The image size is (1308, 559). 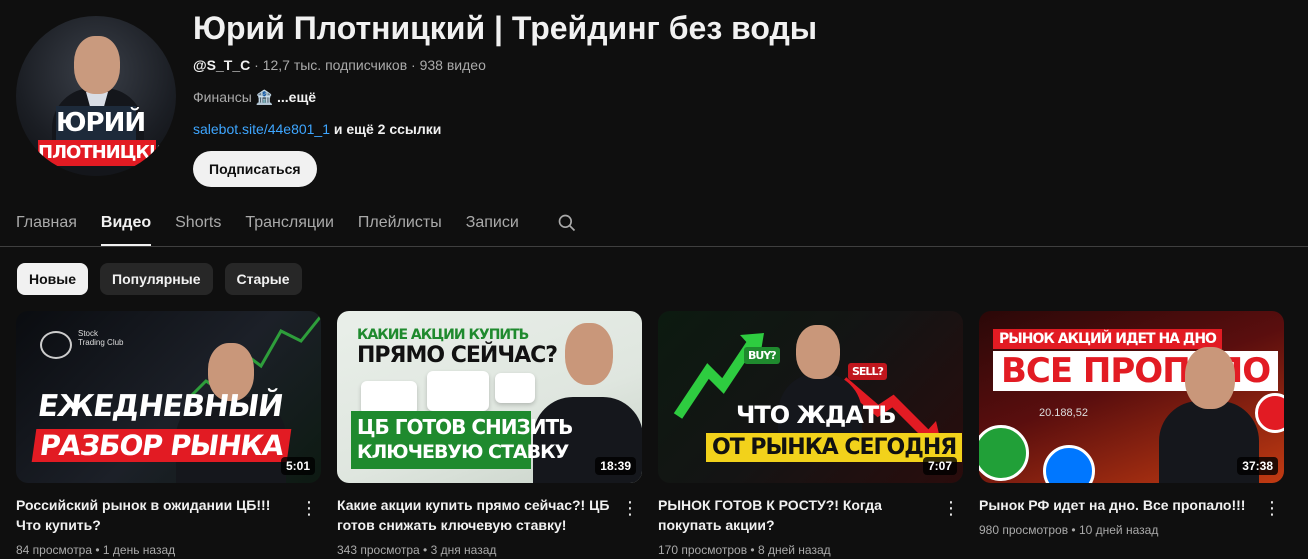 I want to click on avatar-person-head, so click(x=97, y=65).